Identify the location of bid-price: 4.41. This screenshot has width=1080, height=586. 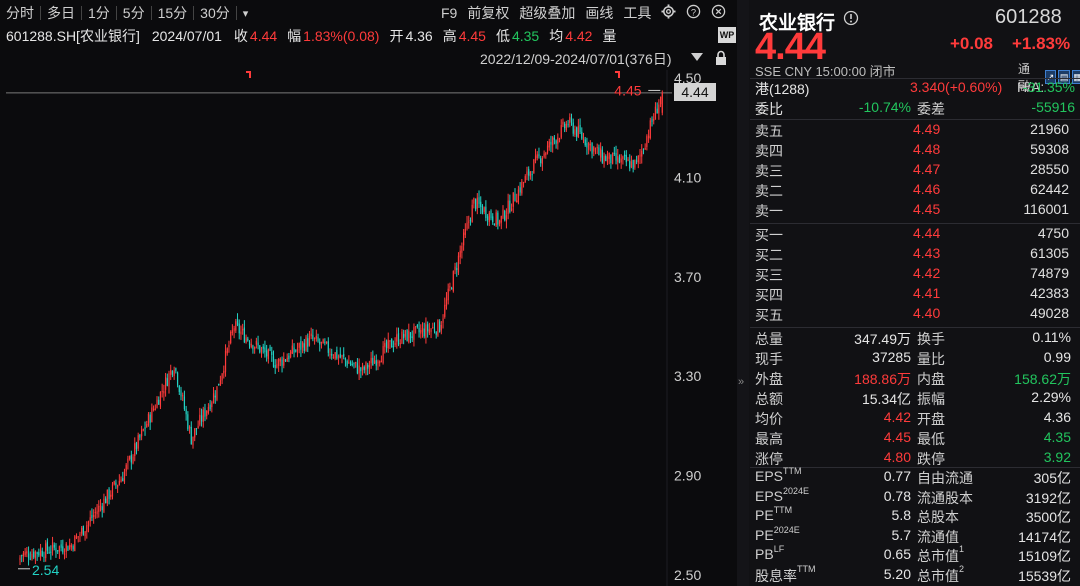
(927, 293).